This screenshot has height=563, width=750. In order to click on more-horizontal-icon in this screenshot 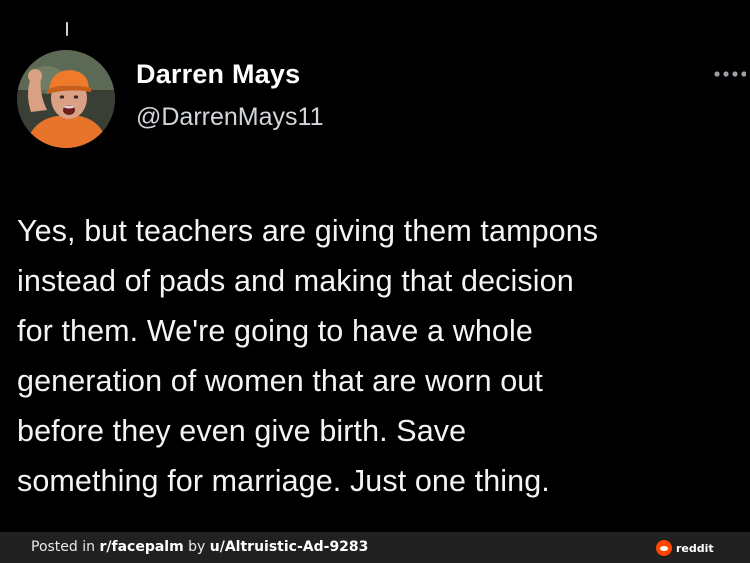, I will do `click(729, 73)`.